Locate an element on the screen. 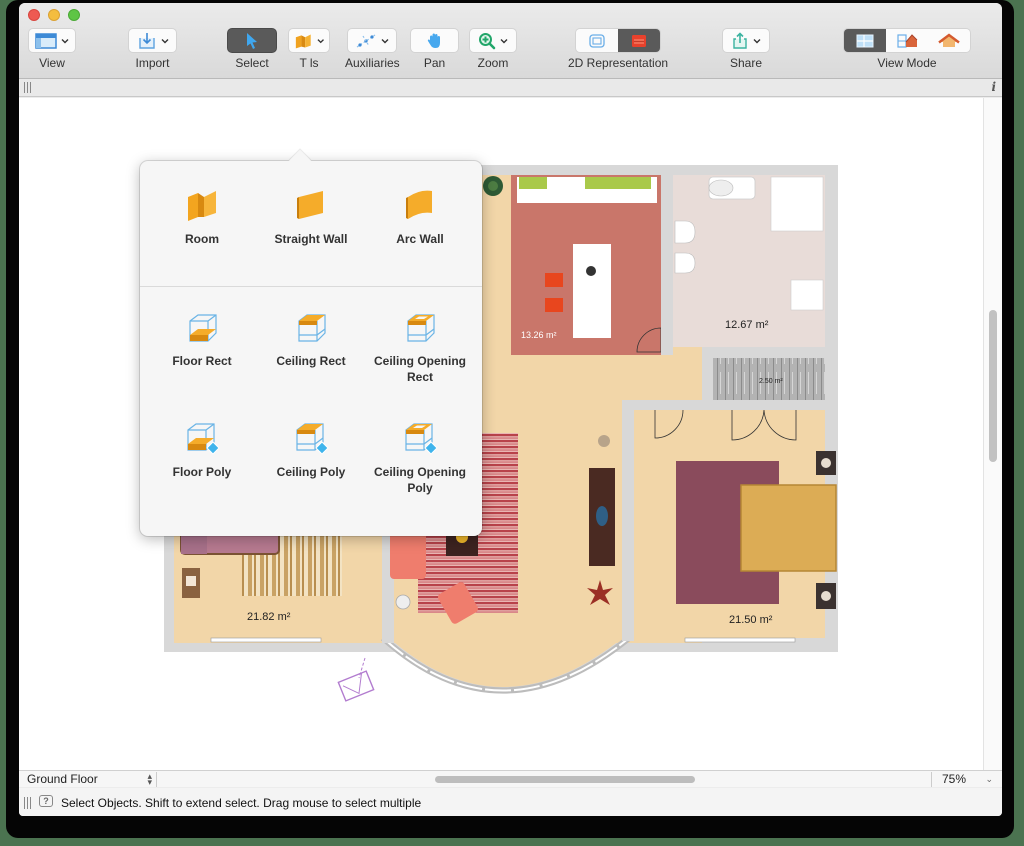 The height and width of the screenshot is (846, 1024). view-mode-2d-button is located at coordinates (865, 40).